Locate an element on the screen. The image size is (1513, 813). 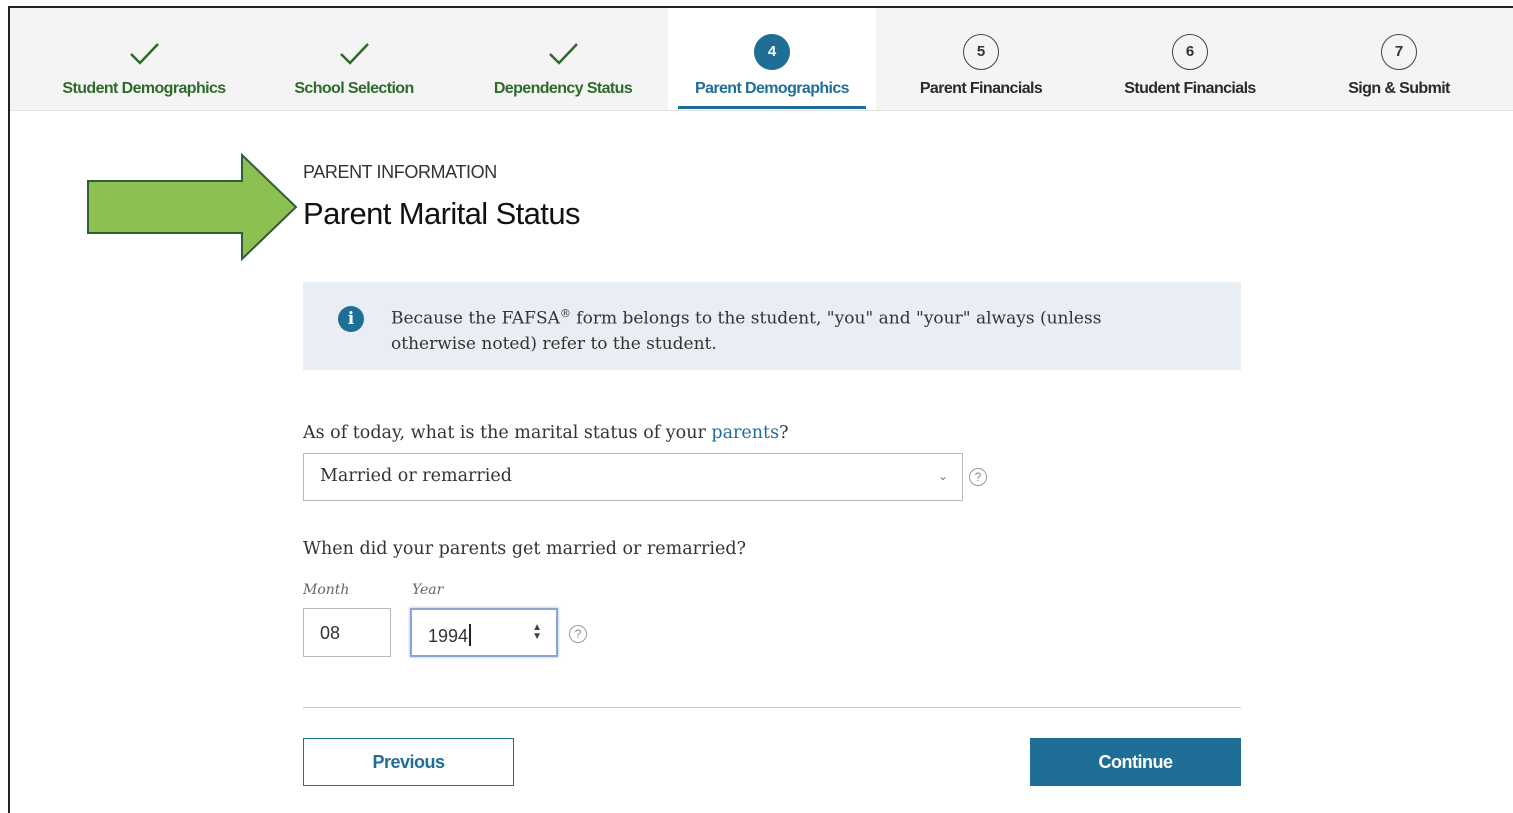
step-label: Parent Demographics is located at coordinates (772, 88).